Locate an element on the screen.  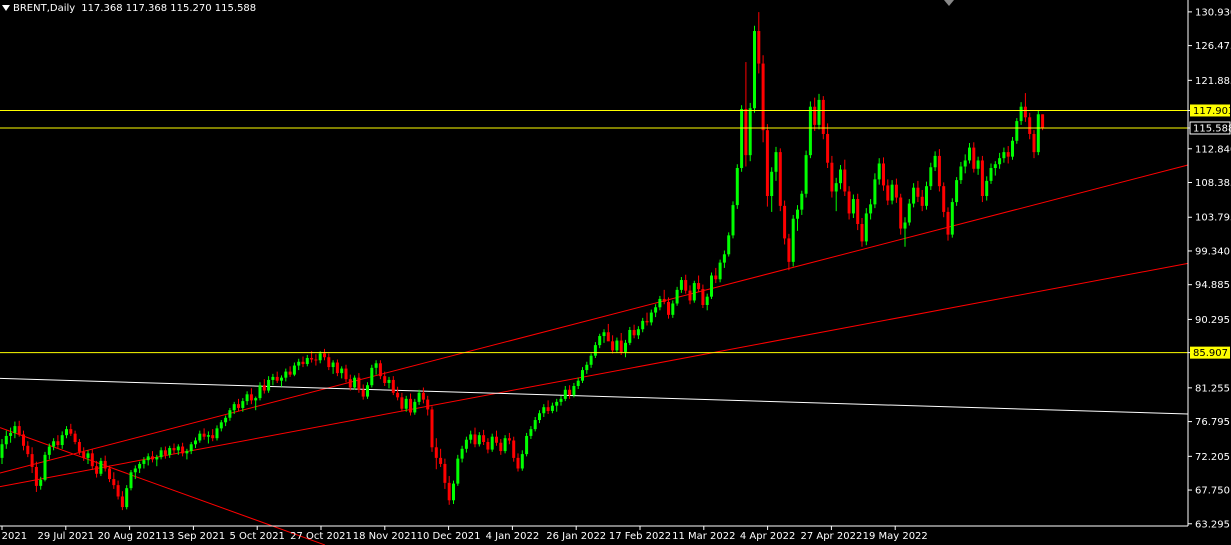
y-tick-label: 94.885 is located at coordinates (1212, 285).